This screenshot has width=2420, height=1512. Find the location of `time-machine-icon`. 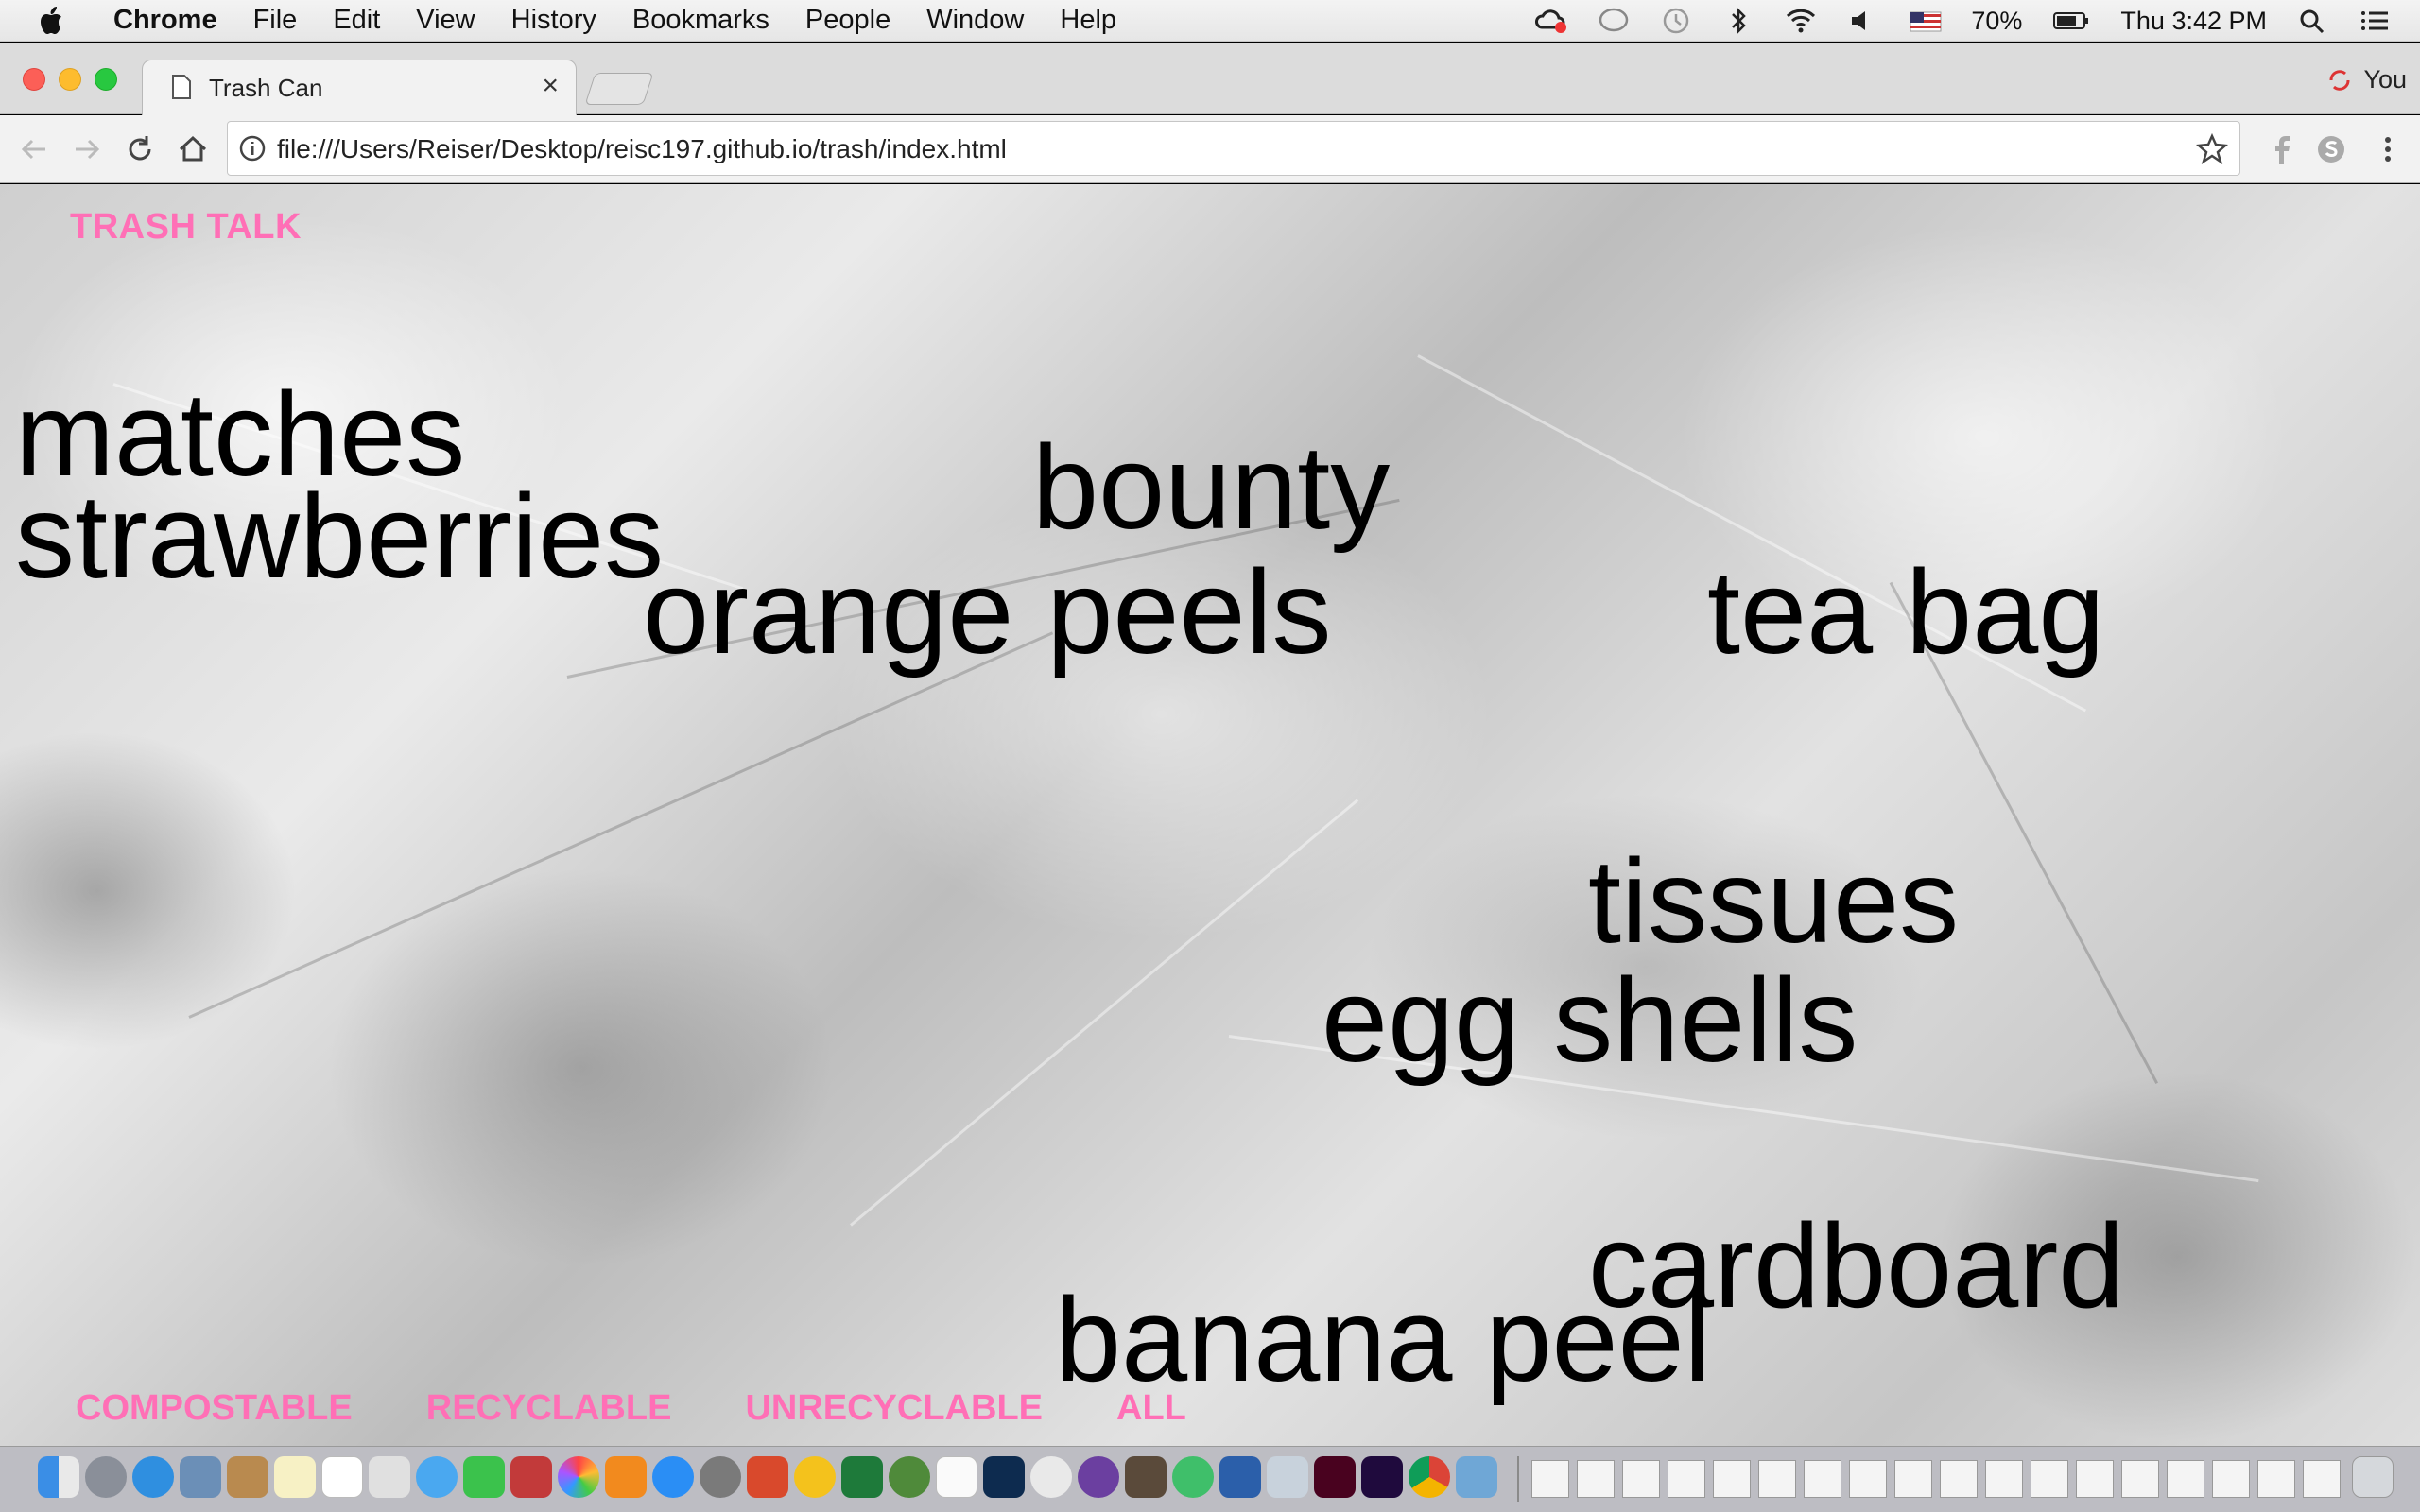

time-machine-icon is located at coordinates (1676, 21).